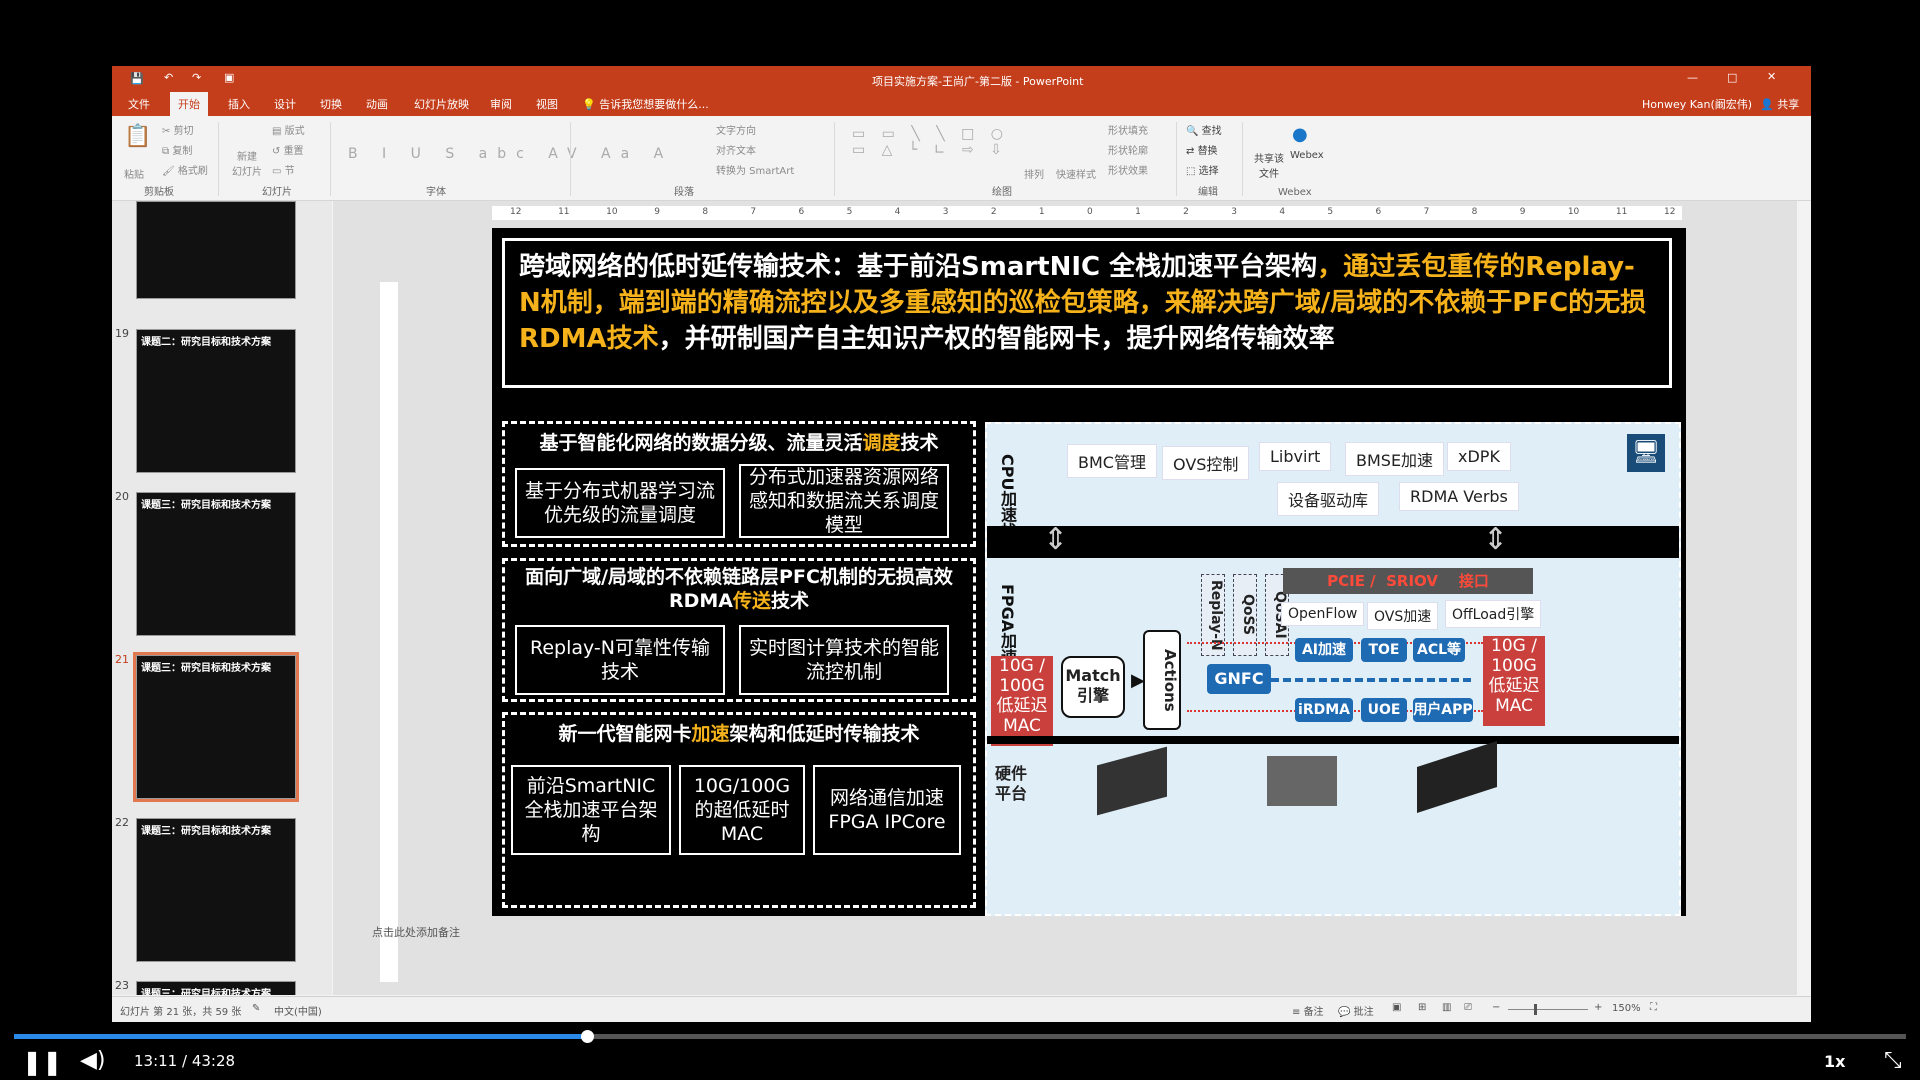 Image resolution: width=1920 pixels, height=1080 pixels. I want to click on convert-smartart-button: 转换为 SmartArt, so click(755, 169).